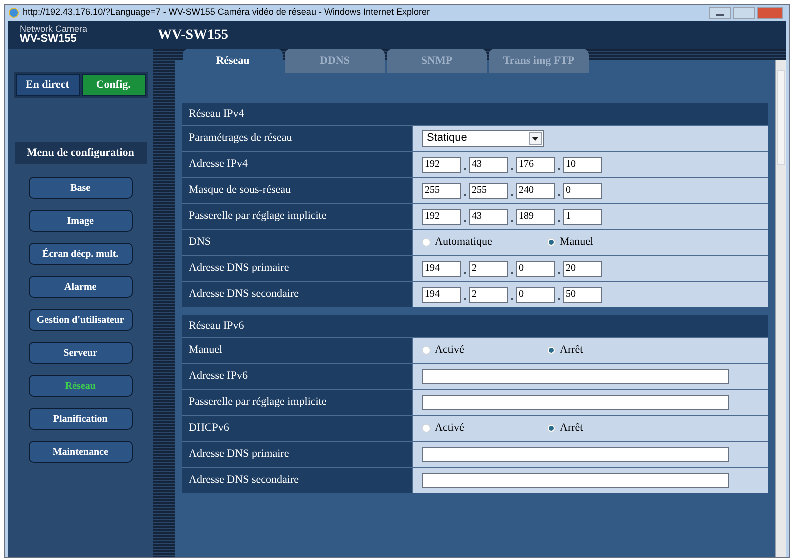 The image size is (790, 558). Describe the element at coordinates (535, 190) in the screenshot. I see `ip-octet-field: 240` at that location.